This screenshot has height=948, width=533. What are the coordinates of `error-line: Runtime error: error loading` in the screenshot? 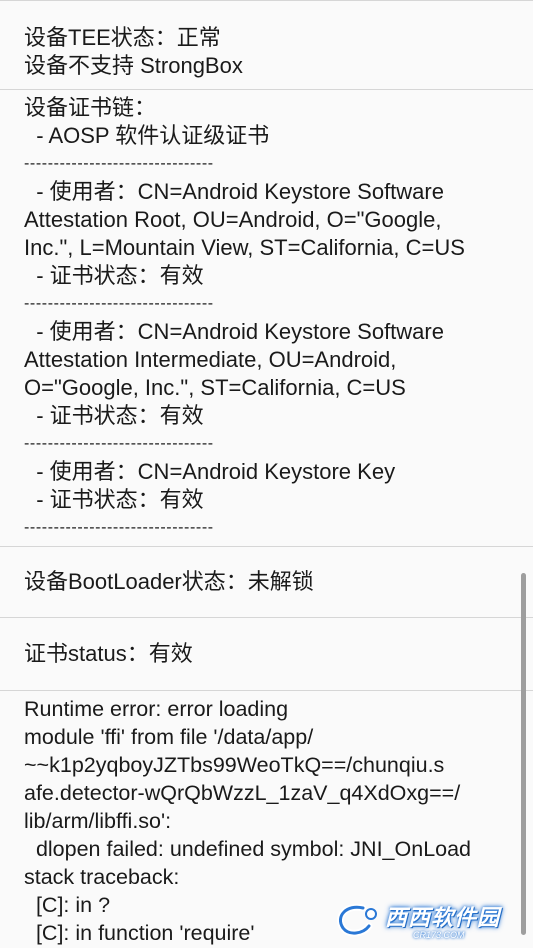 It's located at (156, 709).